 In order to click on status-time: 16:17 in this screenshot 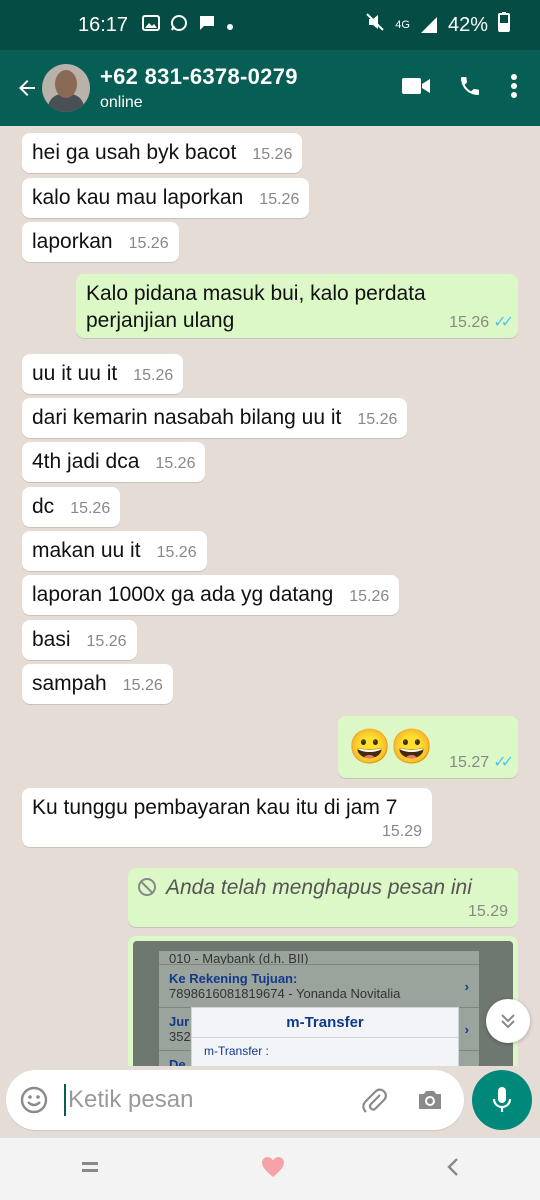, I will do `click(103, 24)`.